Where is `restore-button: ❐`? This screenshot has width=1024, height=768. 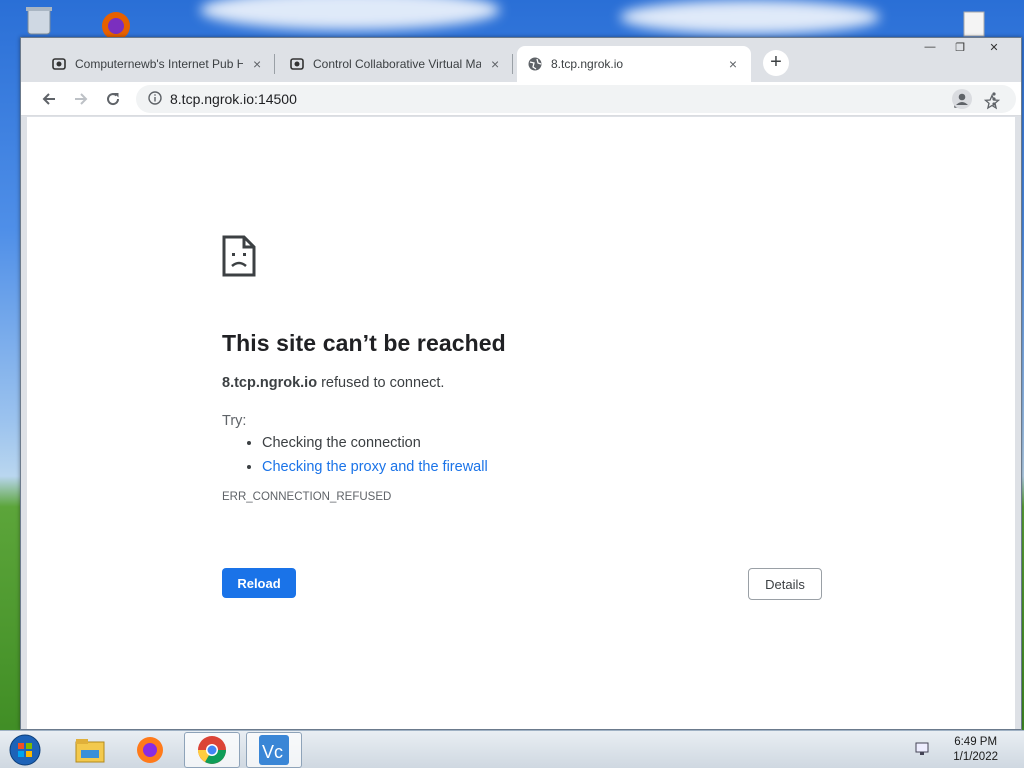 restore-button: ❐ is located at coordinates (960, 47).